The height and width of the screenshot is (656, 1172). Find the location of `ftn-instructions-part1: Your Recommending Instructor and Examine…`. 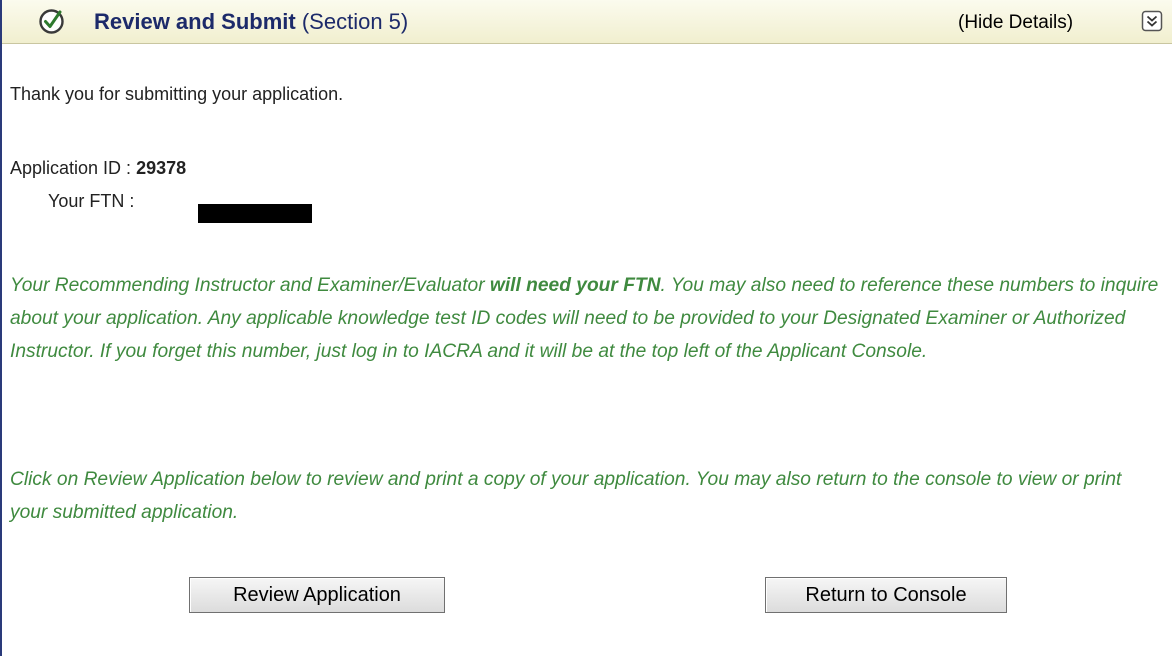

ftn-instructions-part1: Your Recommending Instructor and Examine… is located at coordinates (250, 285).